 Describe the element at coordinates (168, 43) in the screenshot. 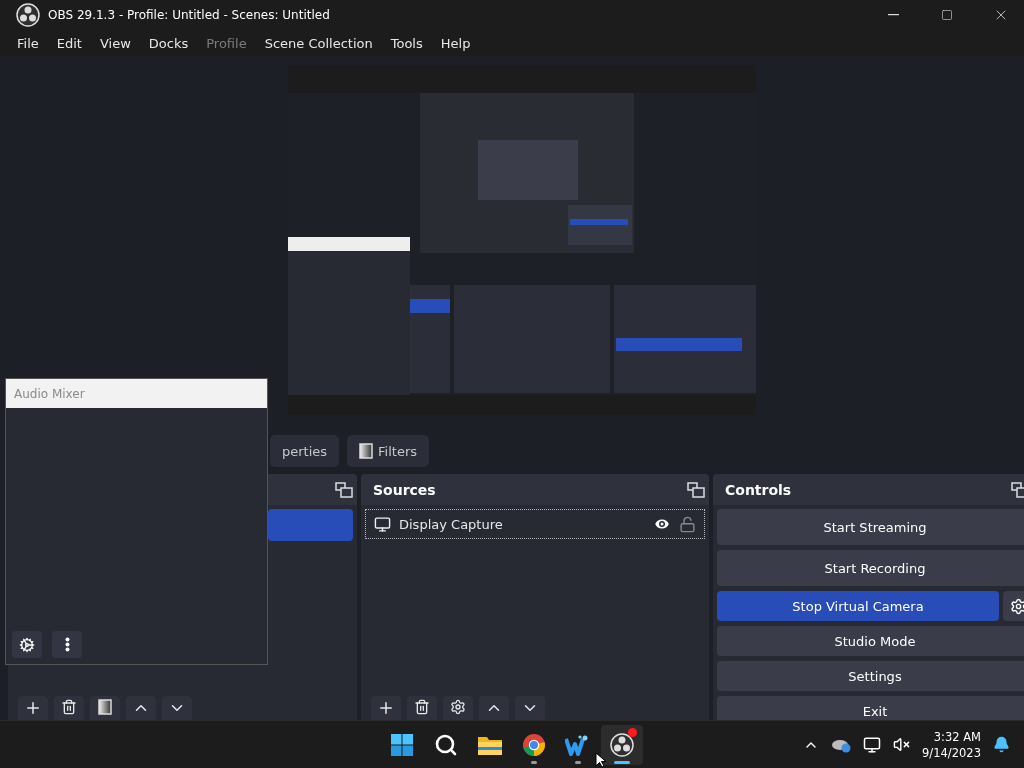

I see `menu-item: Docks` at that location.